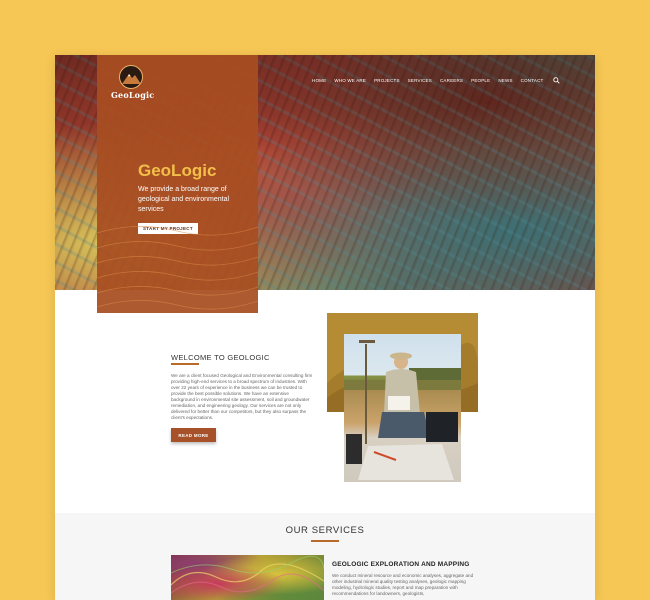 The image size is (650, 600). Describe the element at coordinates (401, 564) in the screenshot. I see `service-heading: GEOLOGIC EXPLORATION AND MAPPING` at that location.